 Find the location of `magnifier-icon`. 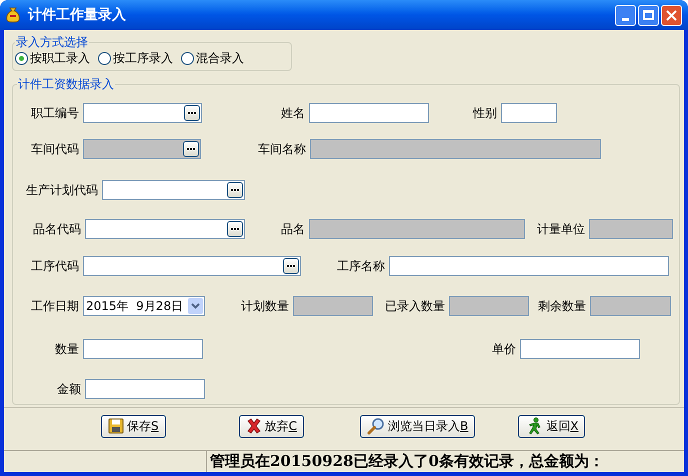

magnifier-icon is located at coordinates (376, 426).